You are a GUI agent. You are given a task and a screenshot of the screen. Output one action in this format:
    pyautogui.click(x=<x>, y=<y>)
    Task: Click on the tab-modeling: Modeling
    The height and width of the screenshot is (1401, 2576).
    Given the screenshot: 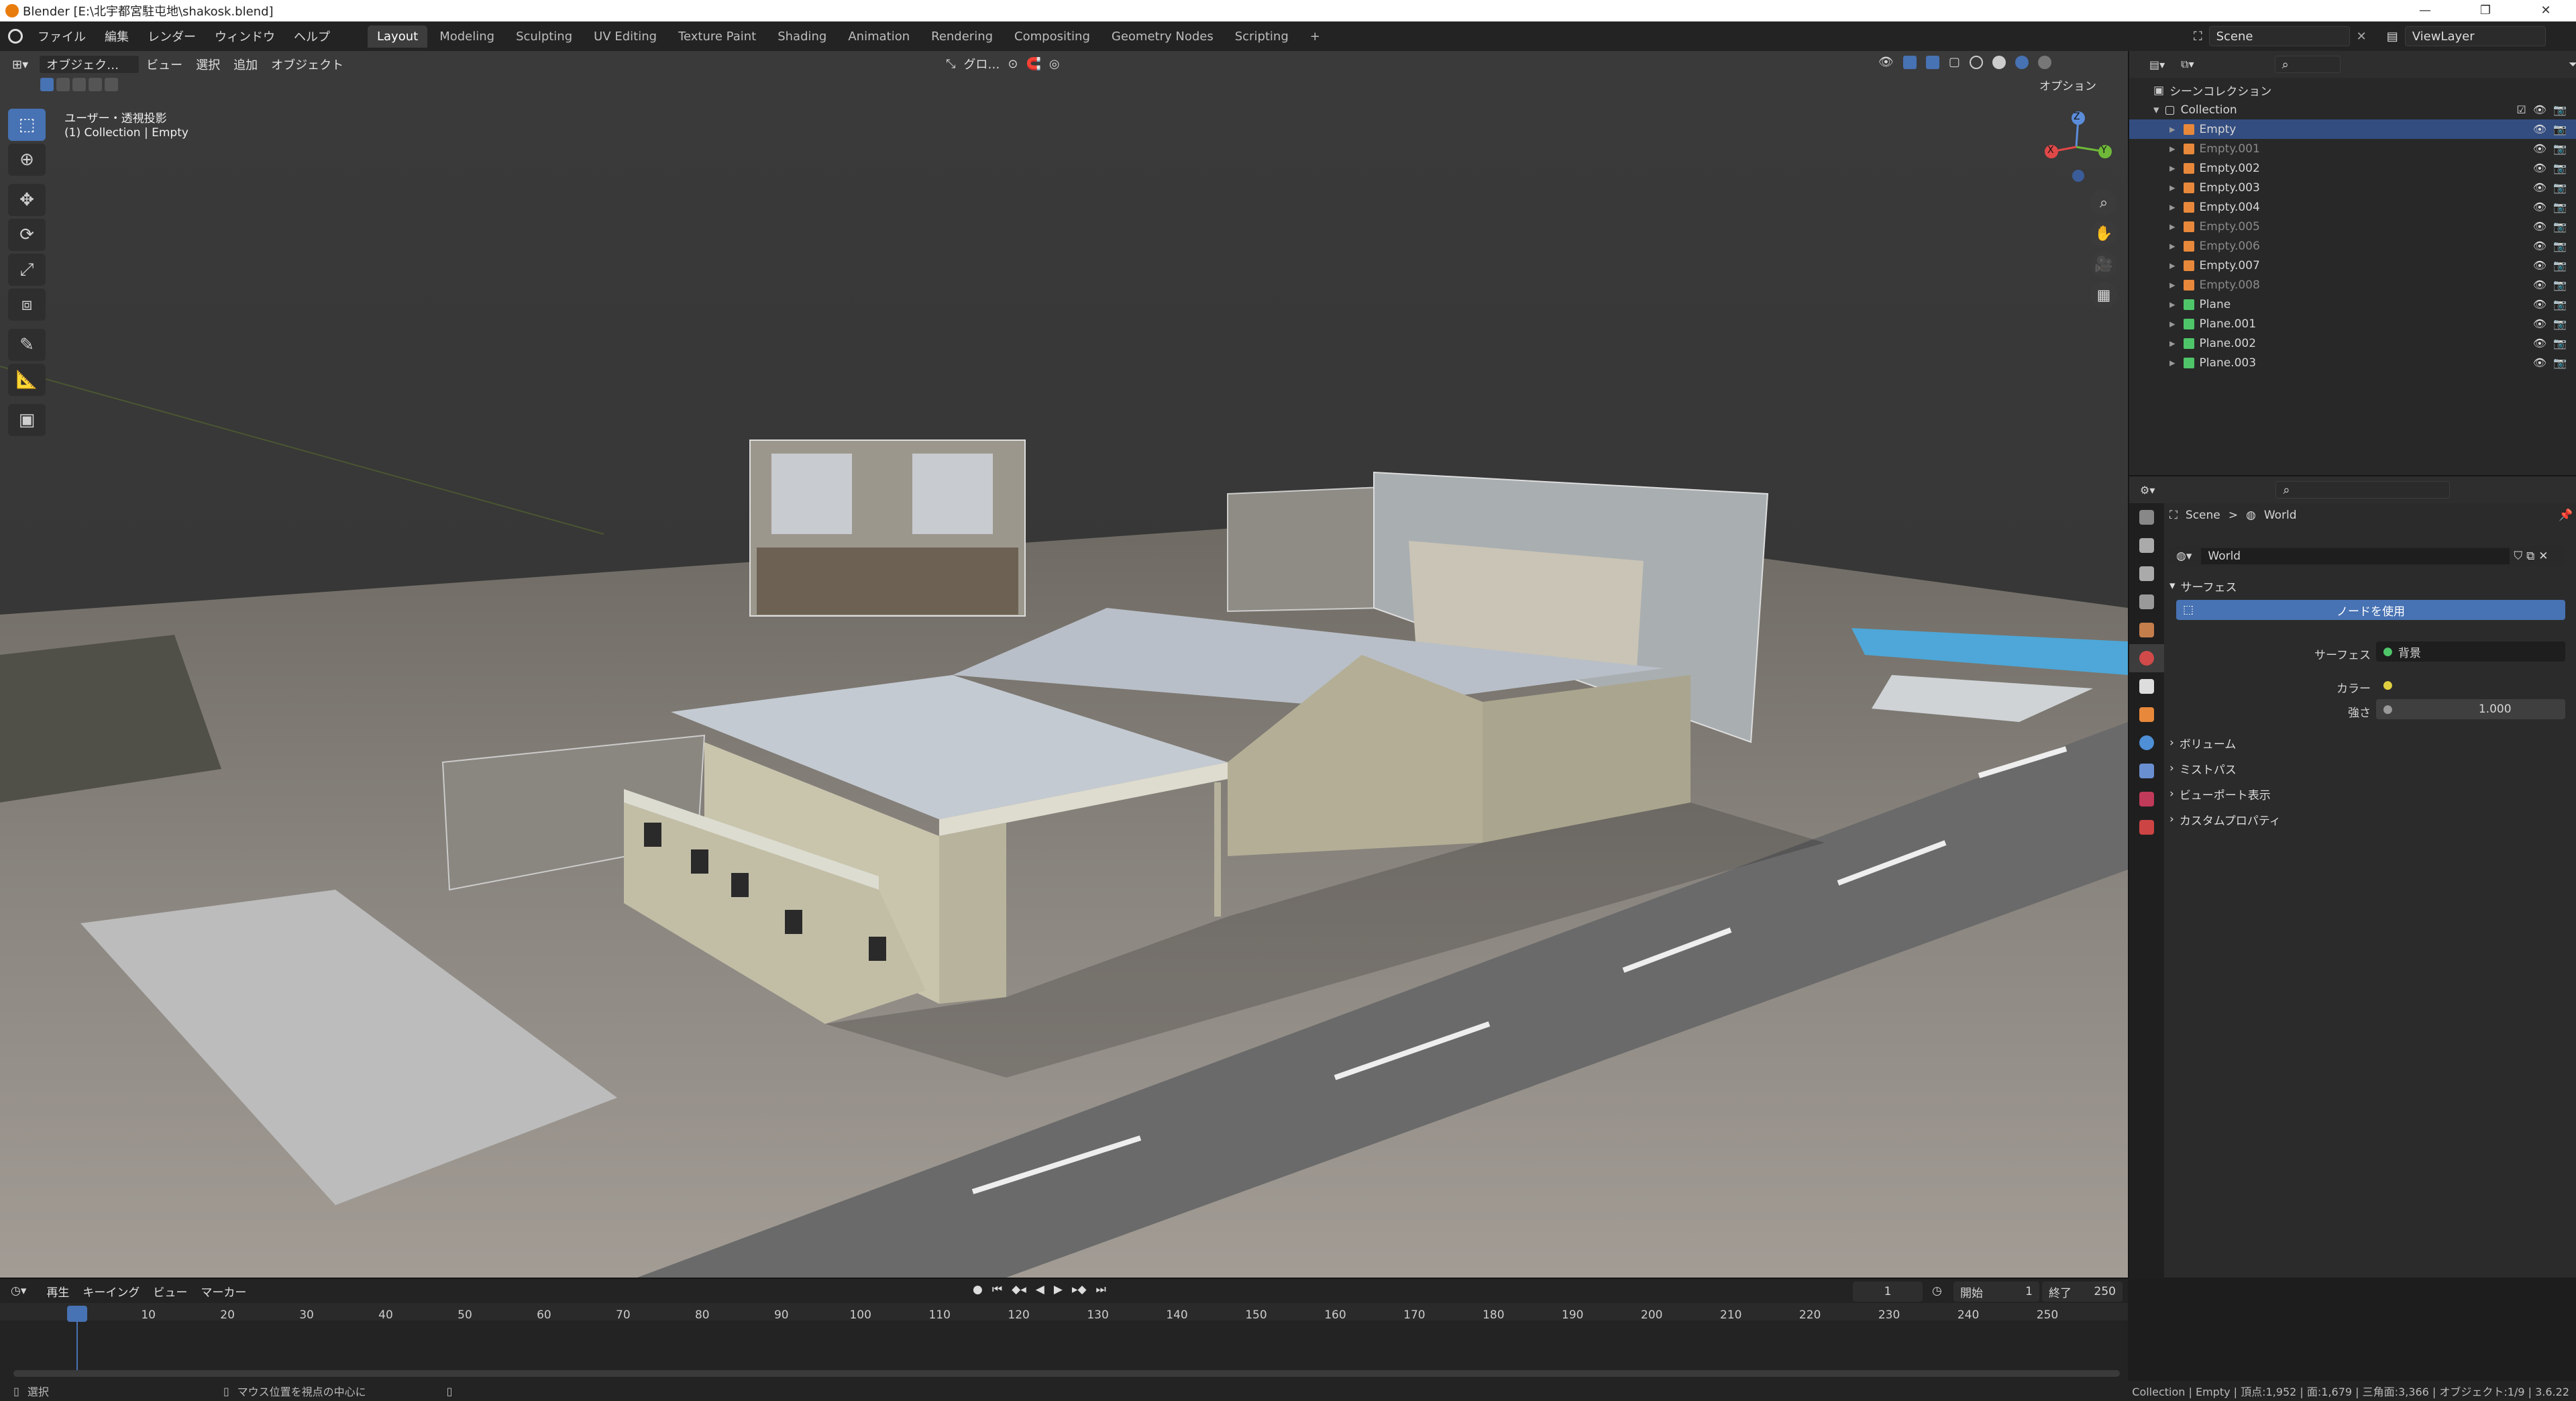 What is the action you would take?
    pyautogui.click(x=467, y=36)
    